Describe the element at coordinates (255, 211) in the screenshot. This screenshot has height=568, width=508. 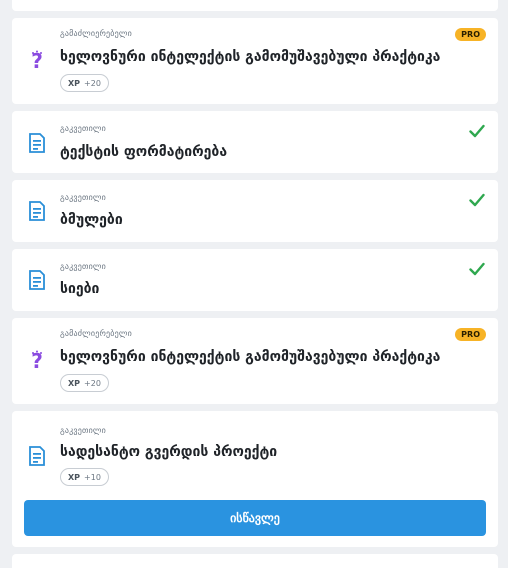
I see `list-item-lesson-3: გაკვეთილი ბმულები` at that location.